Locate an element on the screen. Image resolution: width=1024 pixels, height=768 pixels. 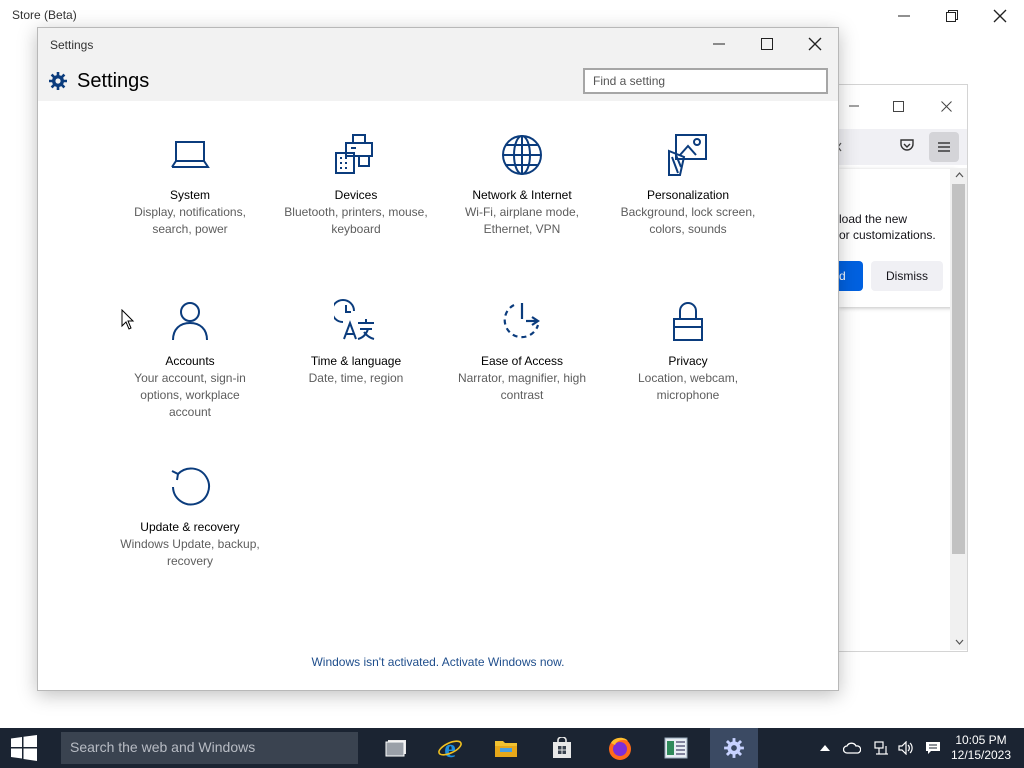
show-hidden-icons-button is located at coordinates (825, 748).